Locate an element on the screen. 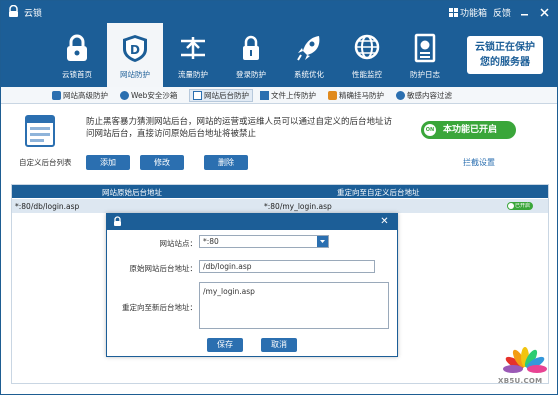 Image resolution: width=558 pixels, height=395 pixels. minimize-icon is located at coordinates (524, 14).